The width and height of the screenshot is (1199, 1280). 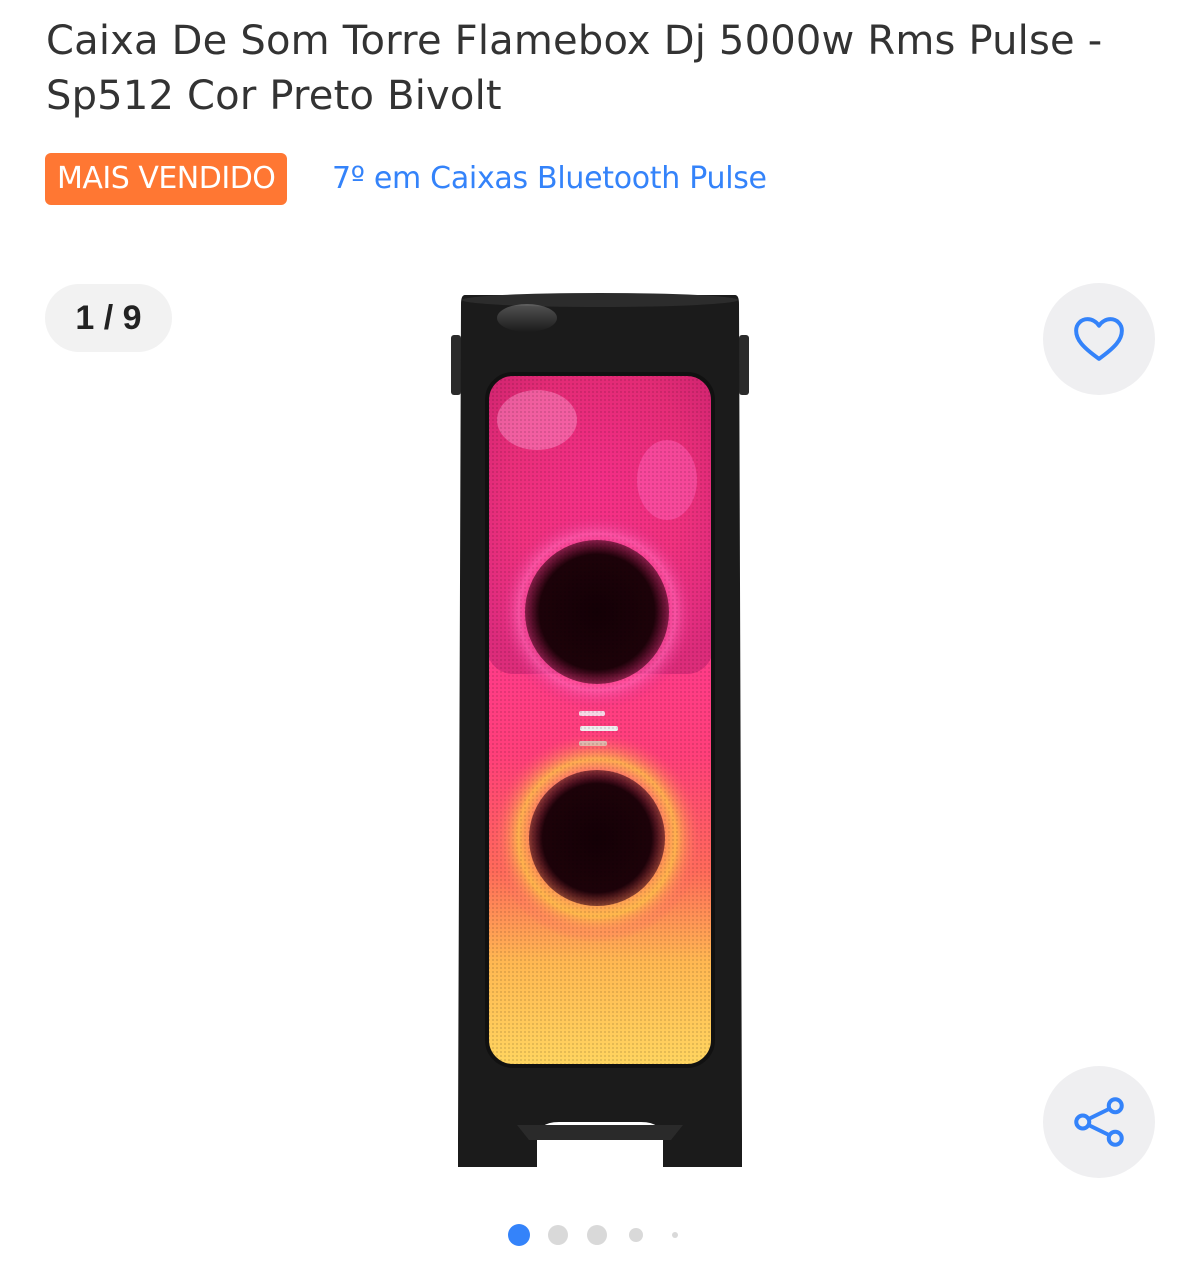 I want to click on category-ranking-link: 7º em Caixas Bluetooth Pulse, so click(x=549, y=179).